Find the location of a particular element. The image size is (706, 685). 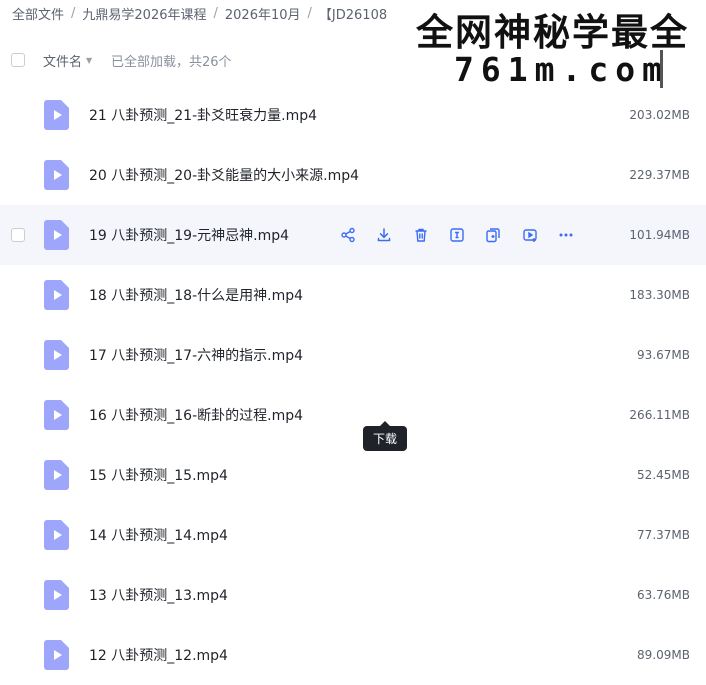

file-name: 14 八卦预测_14.mp4 is located at coordinates (158, 535).